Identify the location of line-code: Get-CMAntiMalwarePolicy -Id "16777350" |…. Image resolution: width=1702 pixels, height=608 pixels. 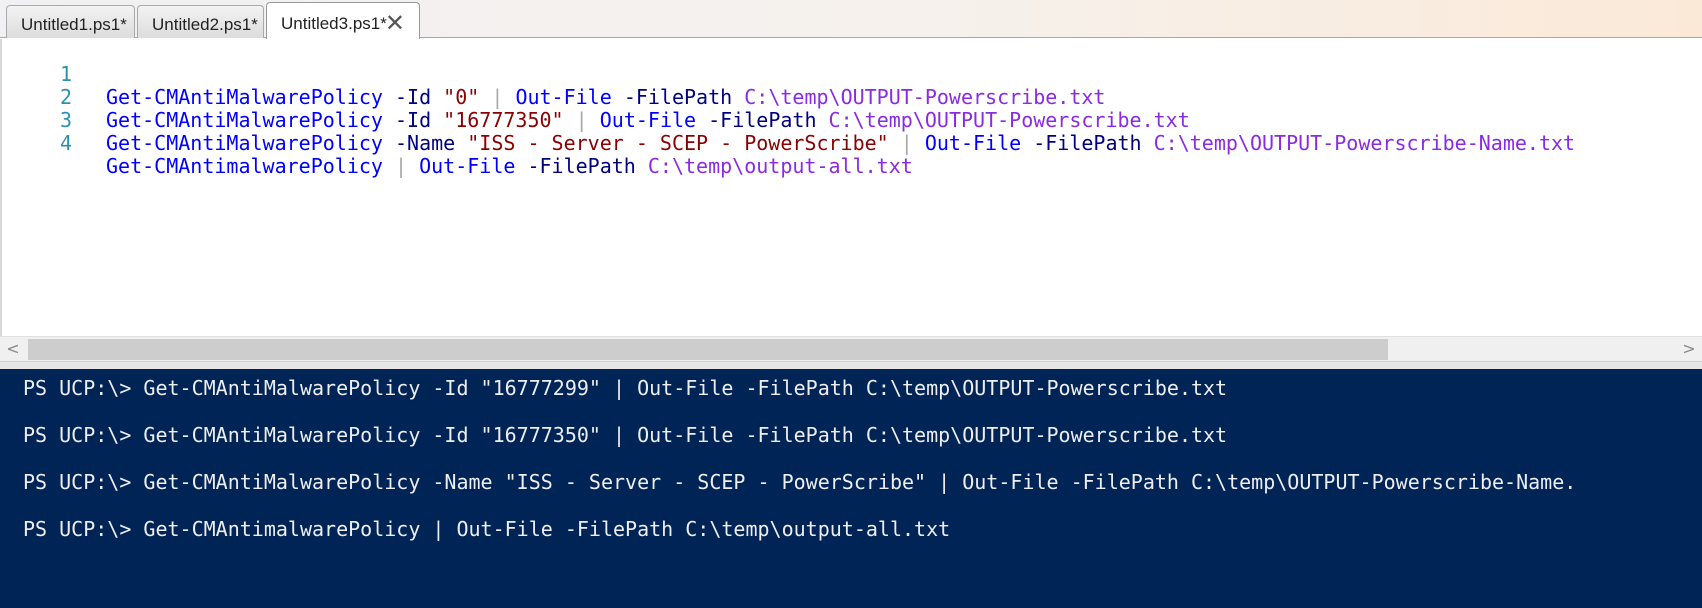
(648, 120).